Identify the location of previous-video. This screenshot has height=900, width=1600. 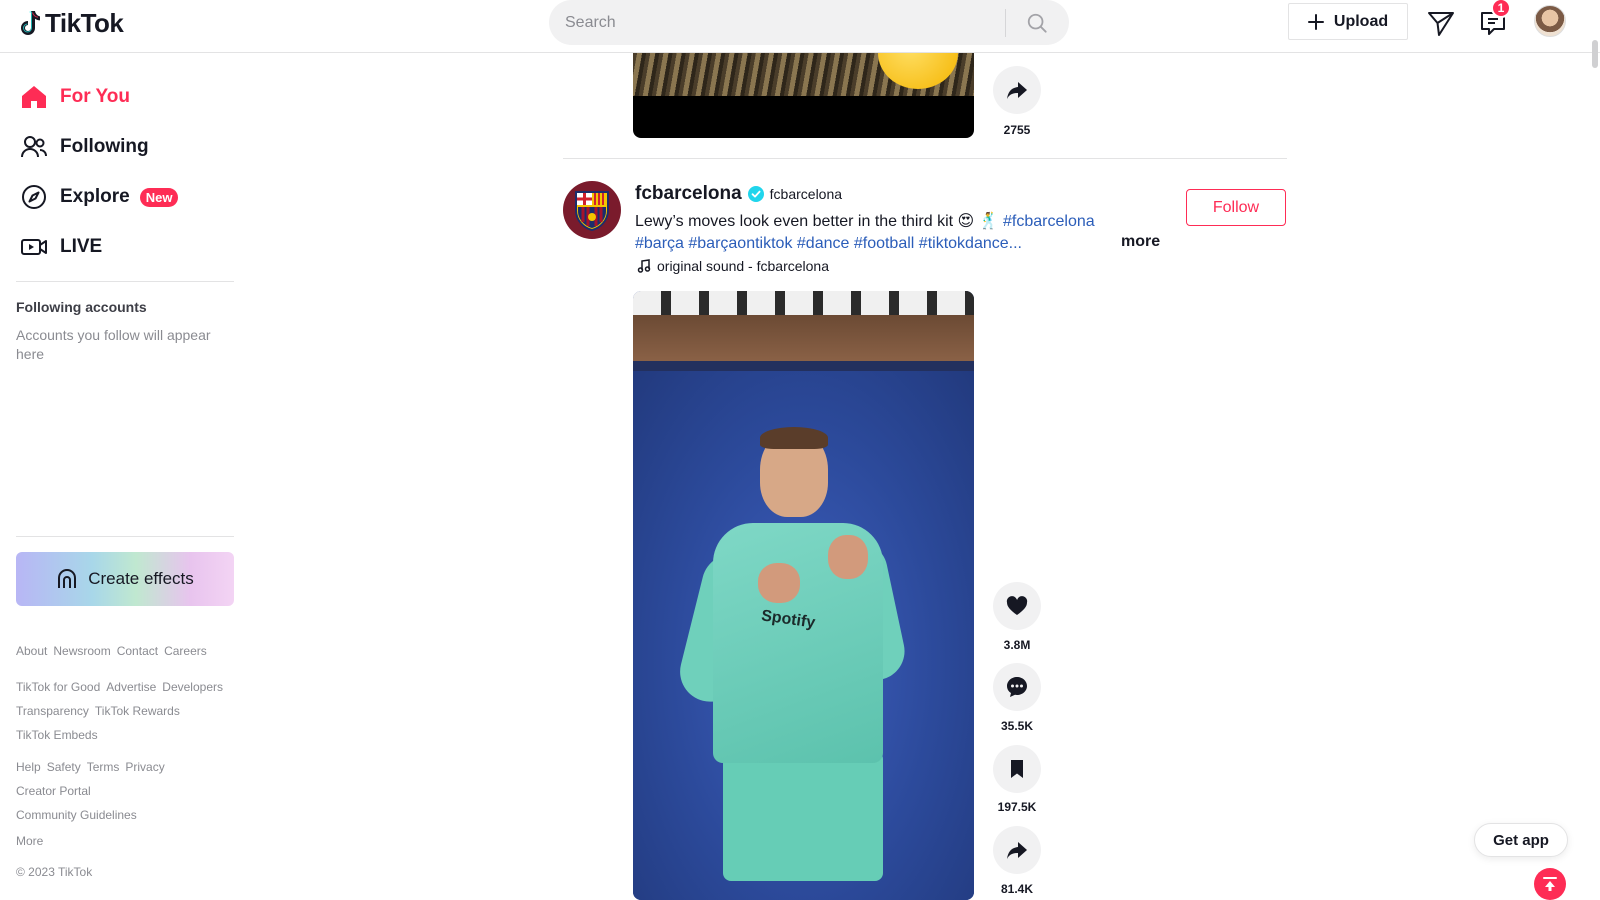
(803, 95).